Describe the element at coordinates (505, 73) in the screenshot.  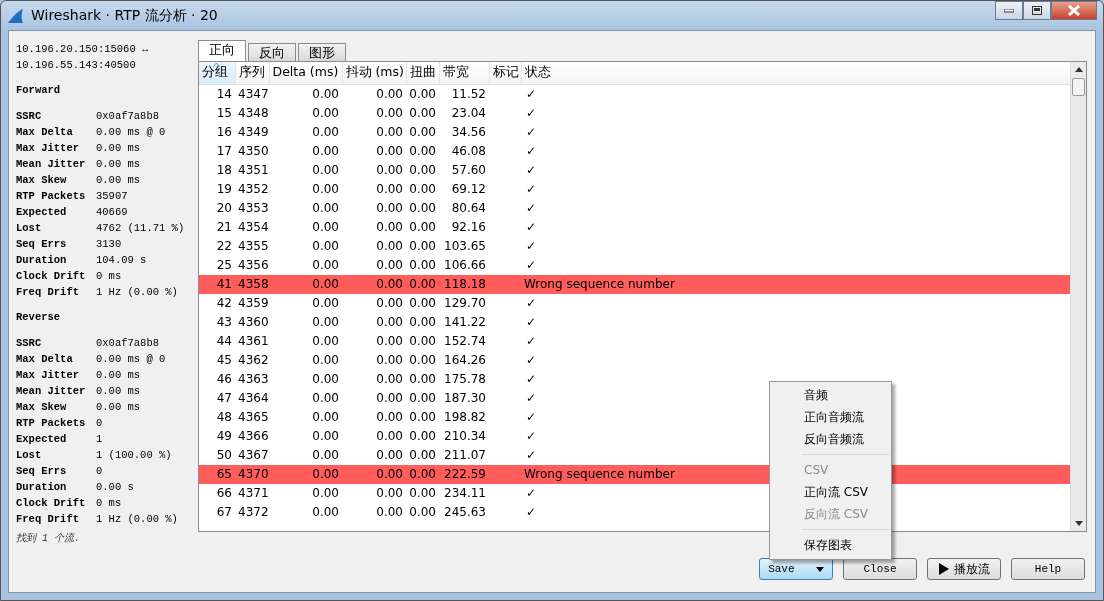
I see `column-header: 标记` at that location.